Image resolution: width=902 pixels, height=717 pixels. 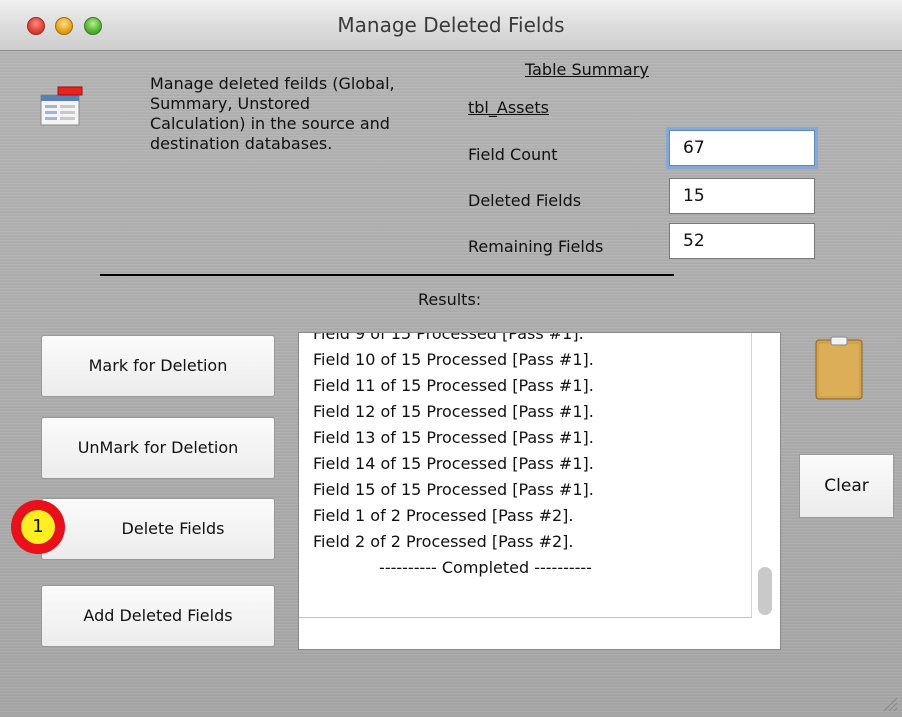 I want to click on clipboard-icon, so click(x=839, y=368).